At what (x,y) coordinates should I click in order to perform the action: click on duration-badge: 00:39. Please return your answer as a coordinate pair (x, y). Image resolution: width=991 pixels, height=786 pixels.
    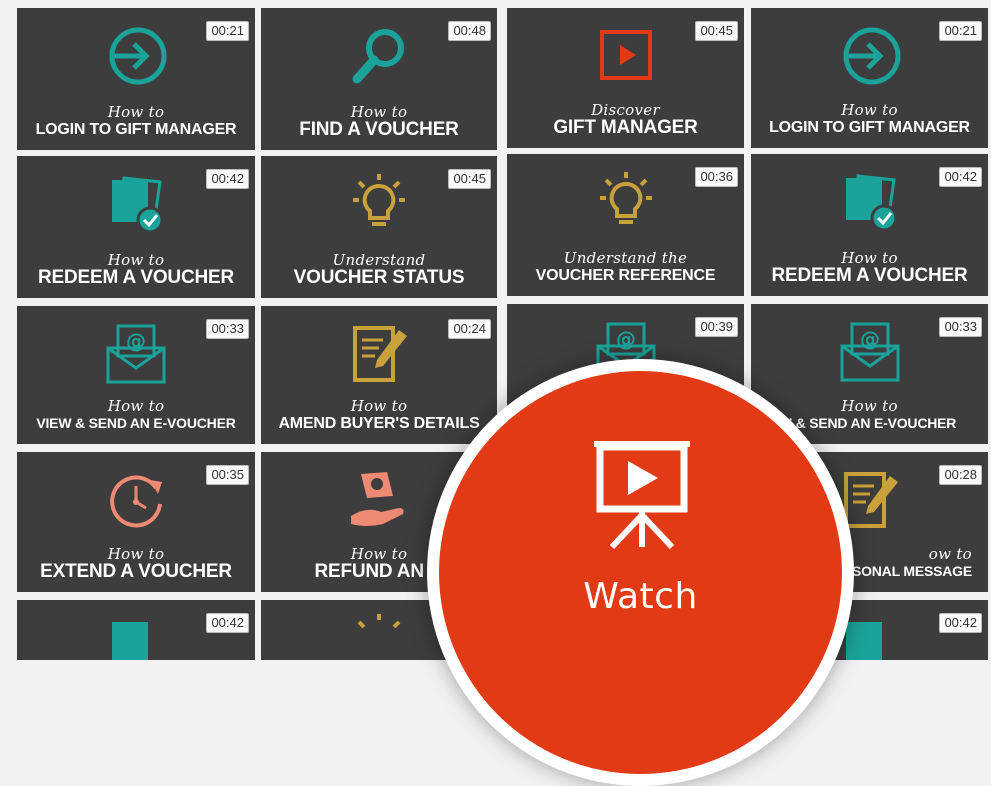
    Looking at the image, I should click on (716, 327).